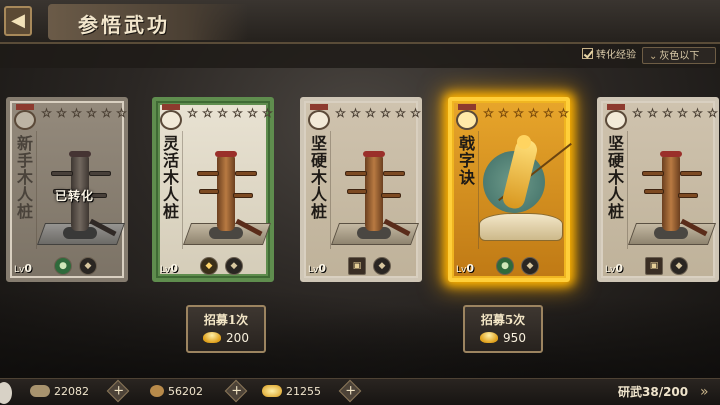 This screenshot has width=720, height=405. I want to click on skill-card: ☆ ☆ ☆ ☆ ☆ ☆ 灵活木人桩 Lv0 ◆ ◆, so click(213, 189).